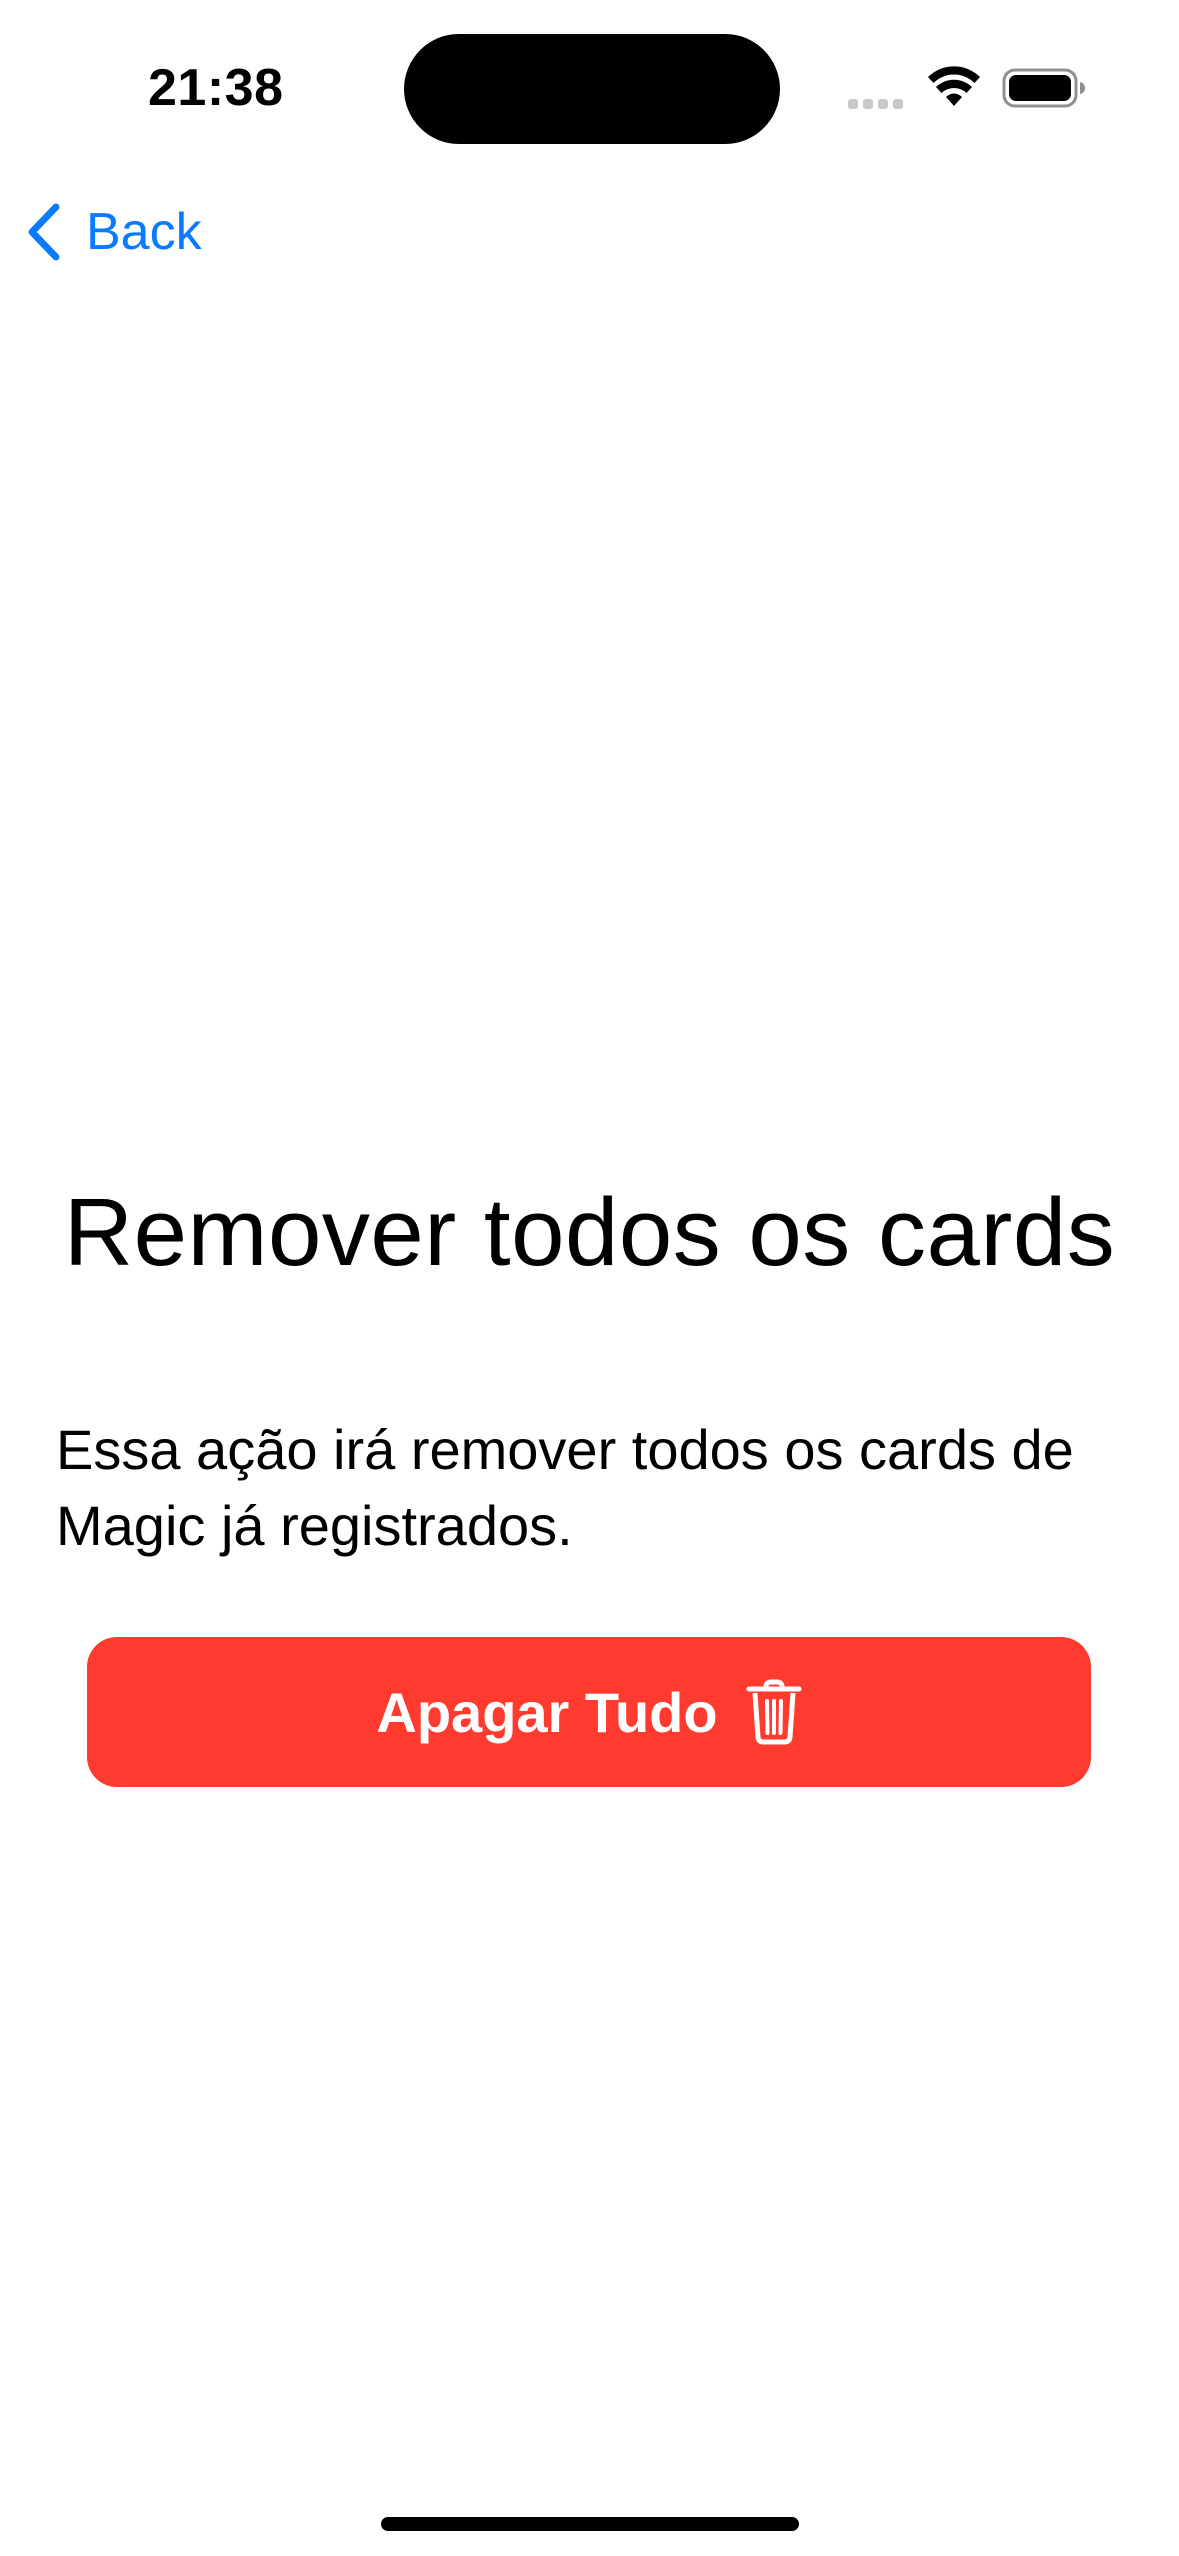 This screenshot has width=1179, height=2556. Describe the element at coordinates (954, 86) in the screenshot. I see `wifi-icon` at that location.